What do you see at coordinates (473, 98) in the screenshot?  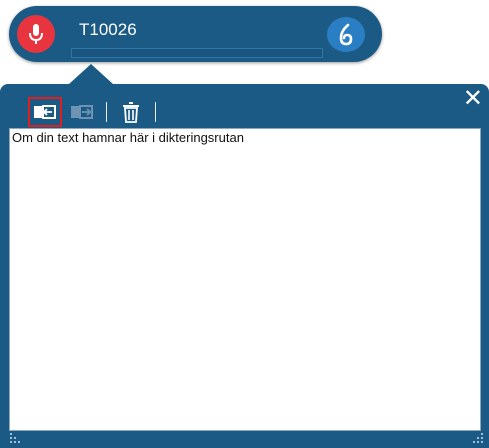 I see `close-icon: ✕` at bounding box center [473, 98].